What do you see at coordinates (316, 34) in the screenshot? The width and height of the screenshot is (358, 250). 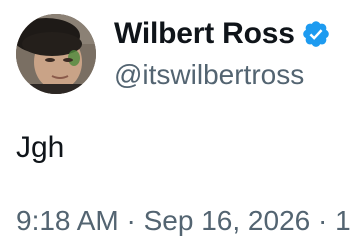 I see `verified-badge-icon` at bounding box center [316, 34].